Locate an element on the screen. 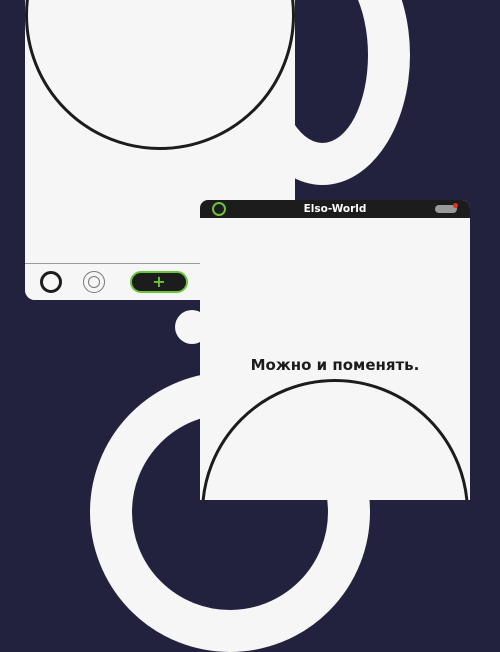 The image size is (500, 652). window-title: Elso-World is located at coordinates (335, 209).